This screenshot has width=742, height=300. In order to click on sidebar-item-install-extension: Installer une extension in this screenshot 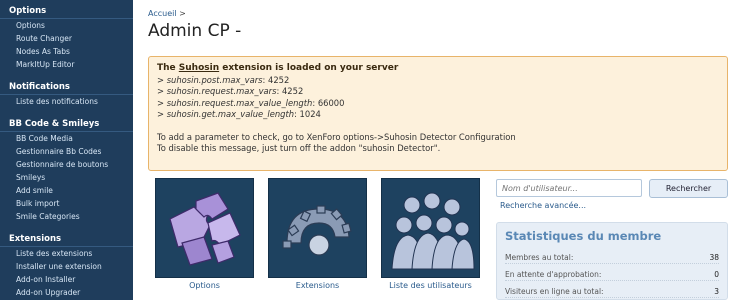, I will do `click(66, 266)`.